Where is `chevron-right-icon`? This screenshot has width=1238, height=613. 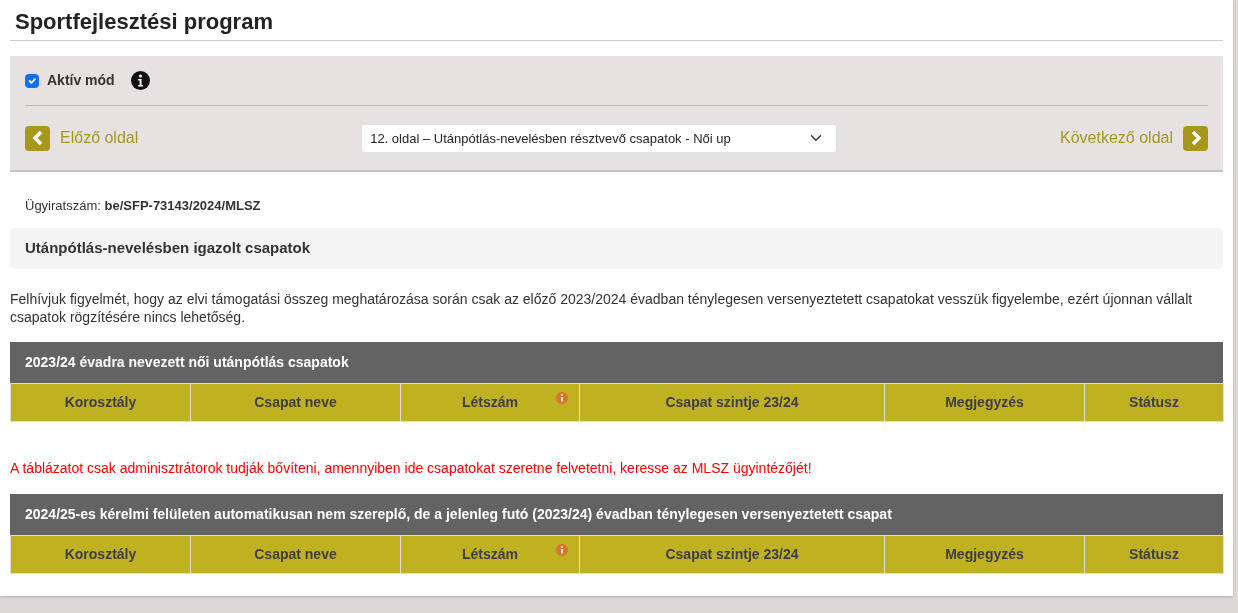 chevron-right-icon is located at coordinates (1195, 138).